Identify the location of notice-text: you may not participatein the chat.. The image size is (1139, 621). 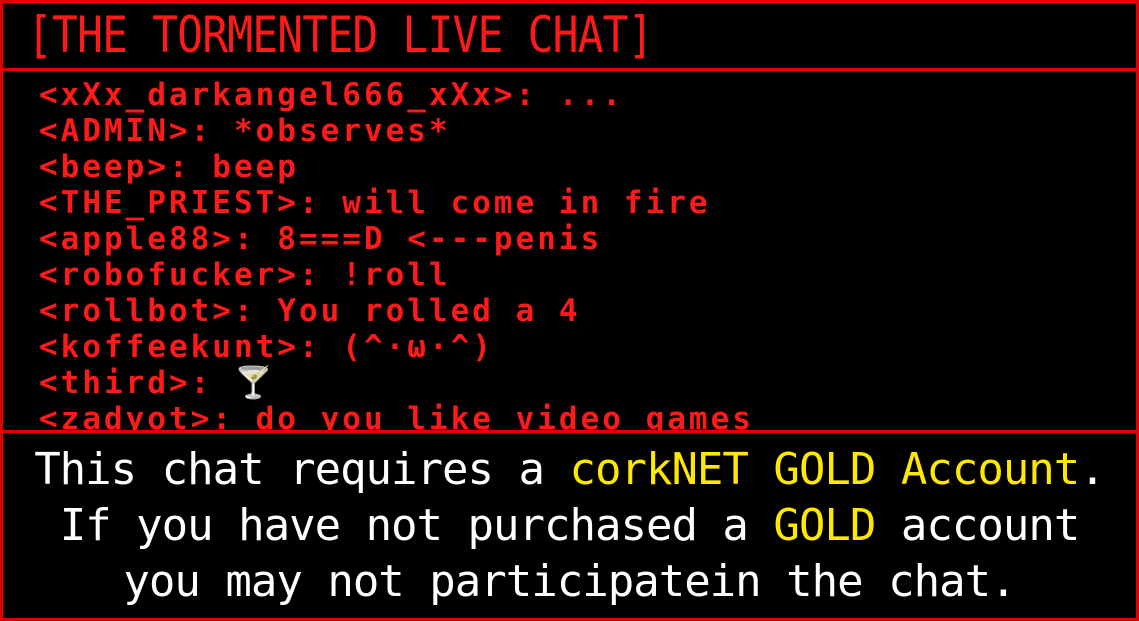
(569, 581).